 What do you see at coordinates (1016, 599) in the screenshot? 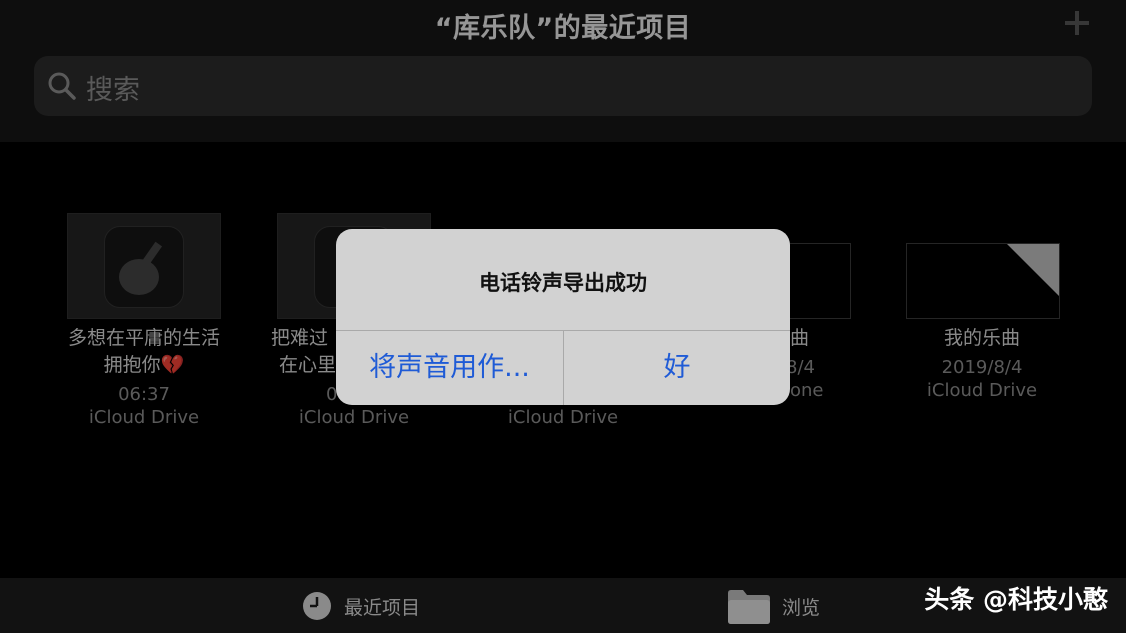
I see `watermark: 头条 @科技小憨` at bounding box center [1016, 599].